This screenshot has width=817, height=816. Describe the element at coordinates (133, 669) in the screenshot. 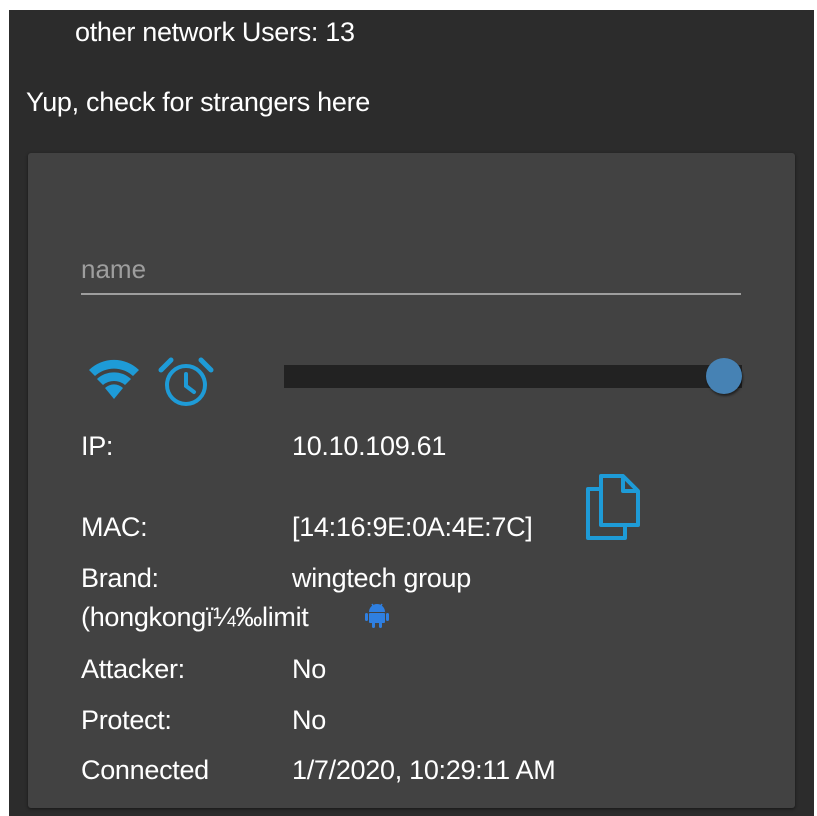

I see `attacker-label: Attacker:` at that location.